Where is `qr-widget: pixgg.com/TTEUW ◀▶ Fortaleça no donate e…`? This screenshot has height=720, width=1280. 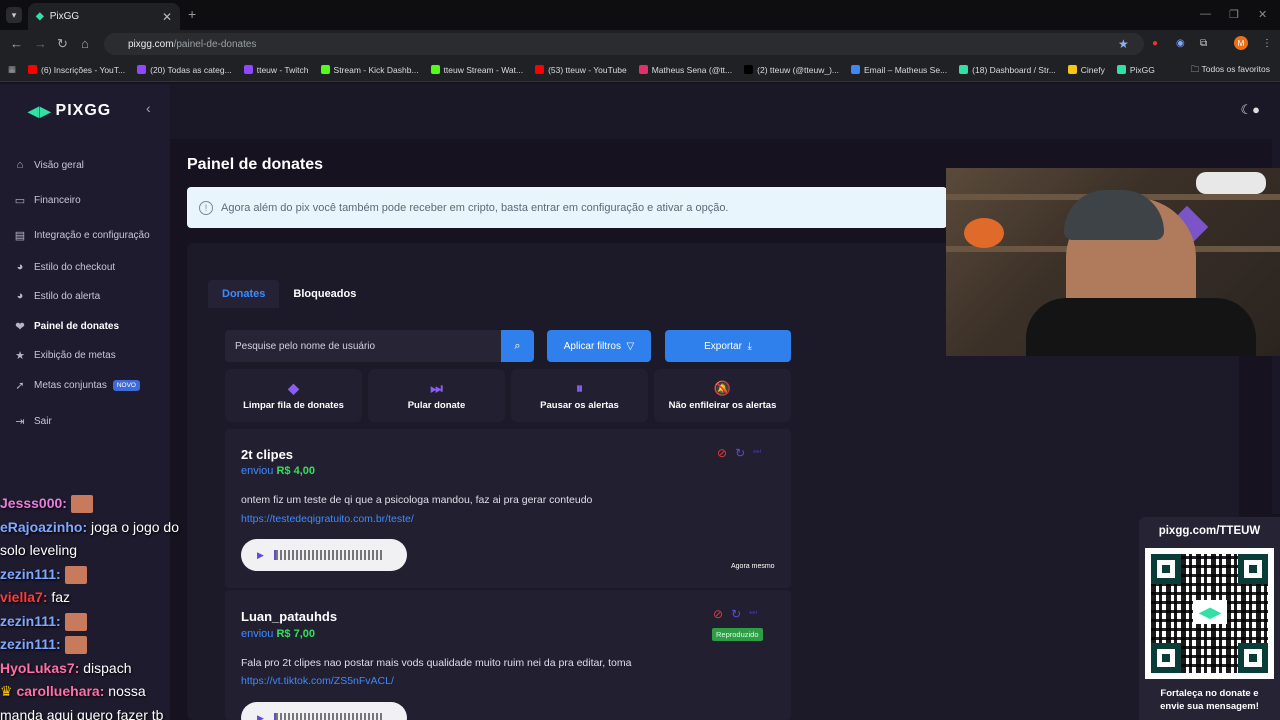
qr-widget: pixgg.com/TTEUW ◀▶ Fortaleça no donate e… is located at coordinates (1209, 618).